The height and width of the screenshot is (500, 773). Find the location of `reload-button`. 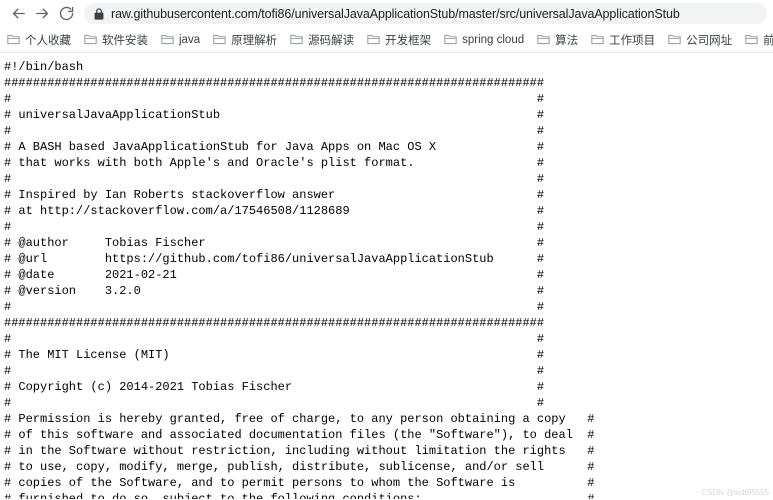

reload-button is located at coordinates (66, 14).